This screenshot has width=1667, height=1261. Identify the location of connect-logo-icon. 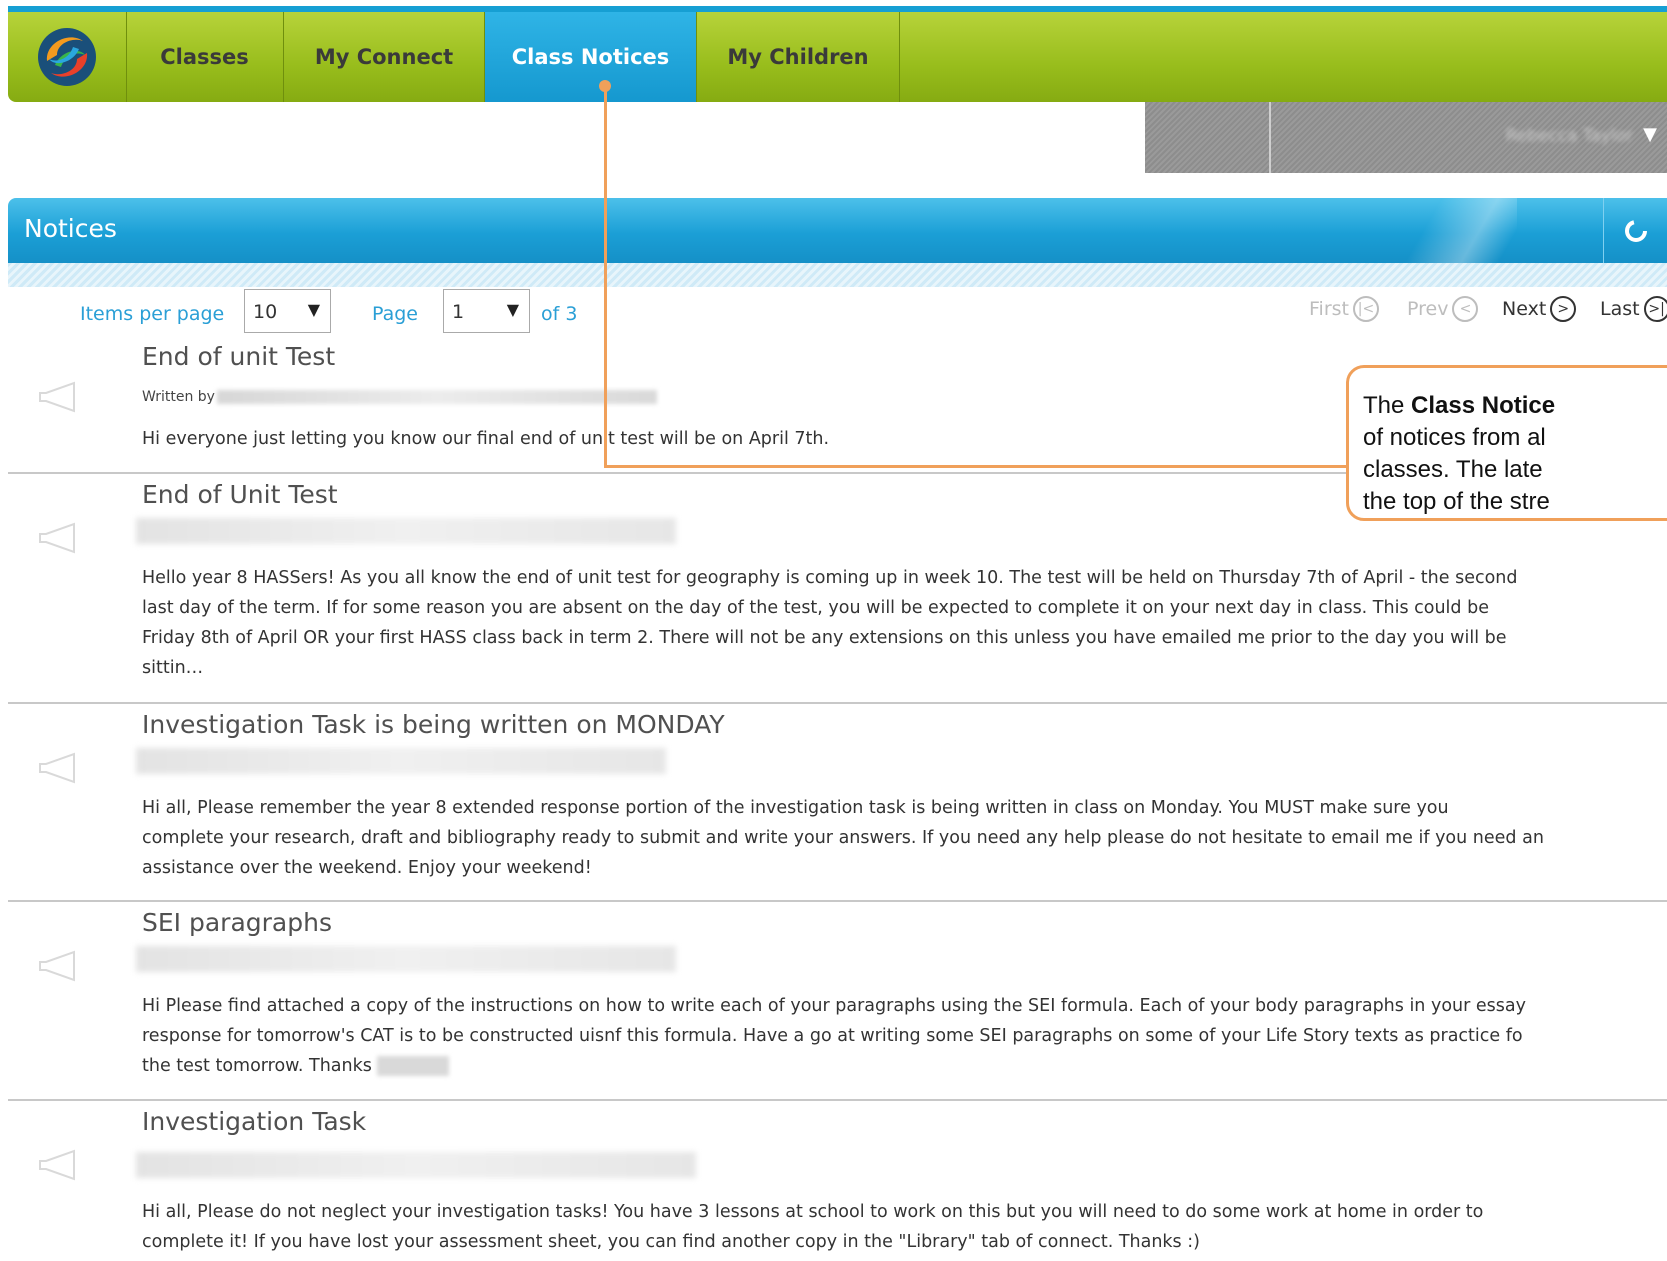
(67, 57).